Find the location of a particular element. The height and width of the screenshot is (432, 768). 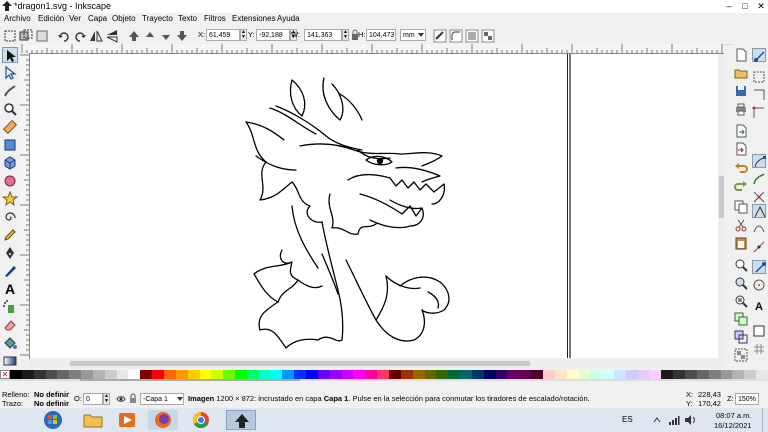

calligraphy-tool-icon is located at coordinates (10, 271).